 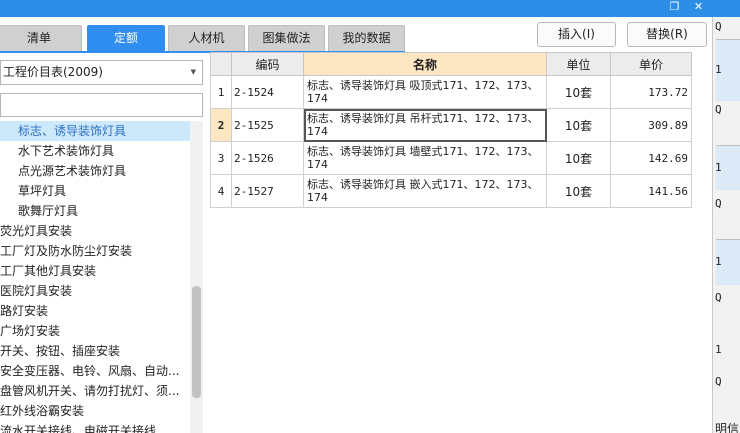 What do you see at coordinates (667, 34) in the screenshot?
I see `replace-button: 替换(R)` at bounding box center [667, 34].